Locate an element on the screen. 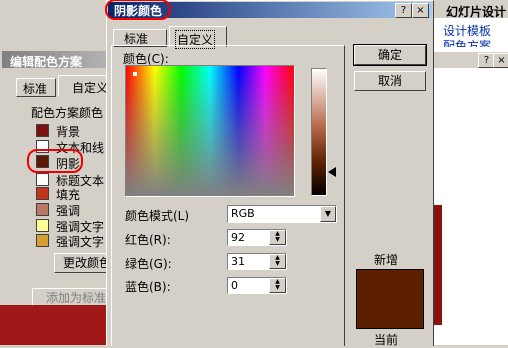 The height and width of the screenshot is (348, 508). color-mode-select: RGB ▼ is located at coordinates (282, 214).